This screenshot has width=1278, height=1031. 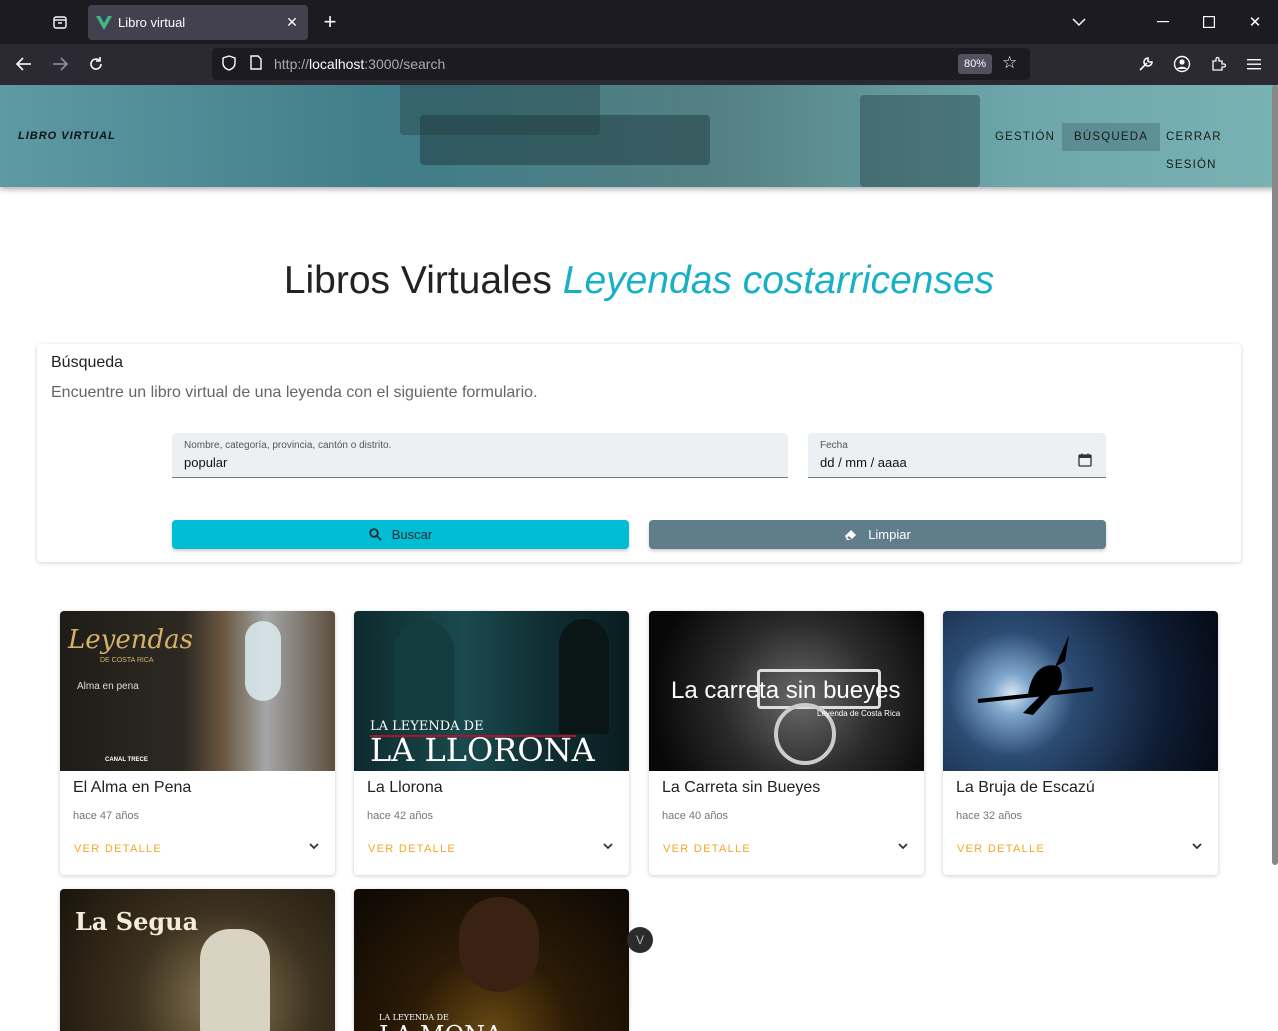 What do you see at coordinates (639, 280) in the screenshot?
I see `page-title: Libros Virtuales Leyendas costarricenses` at bounding box center [639, 280].